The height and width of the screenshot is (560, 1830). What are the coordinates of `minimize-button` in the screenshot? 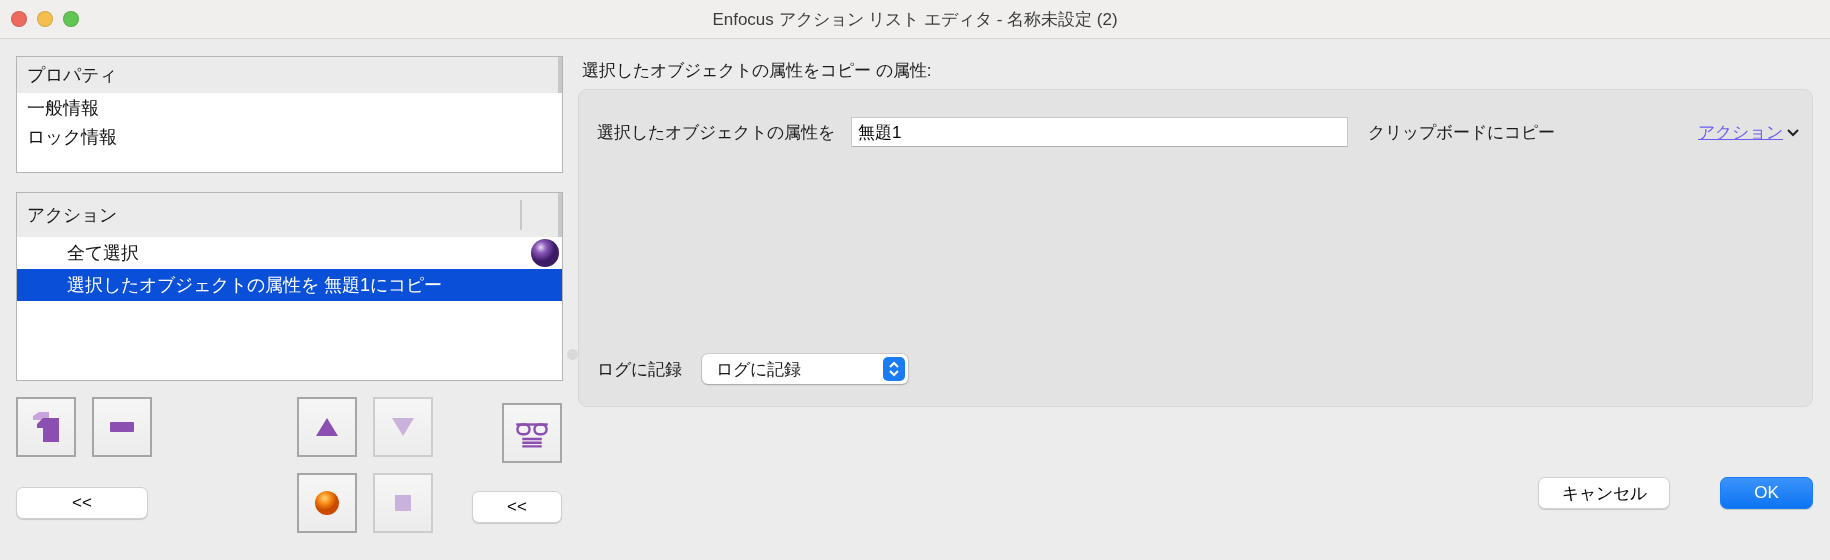 It's located at (45, 19).